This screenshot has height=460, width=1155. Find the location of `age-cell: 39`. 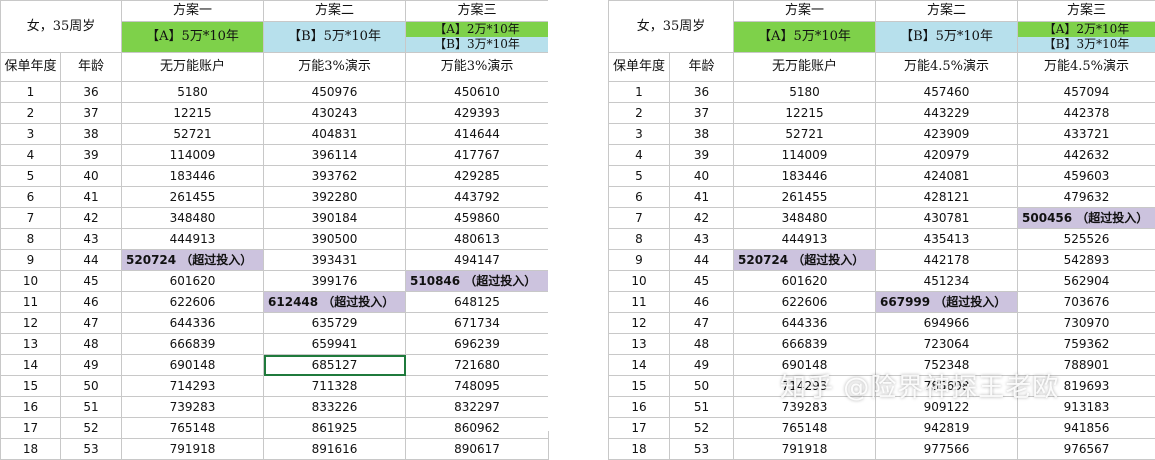

age-cell: 39 is located at coordinates (702, 155).